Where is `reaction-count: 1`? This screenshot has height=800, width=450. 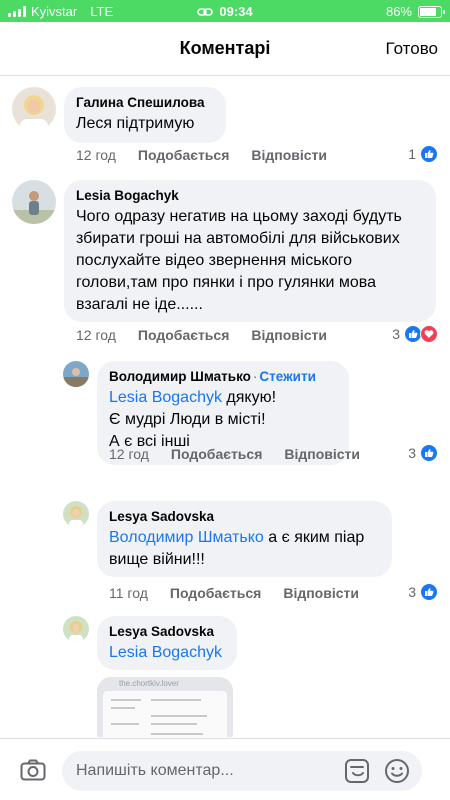 reaction-count: 1 is located at coordinates (412, 154).